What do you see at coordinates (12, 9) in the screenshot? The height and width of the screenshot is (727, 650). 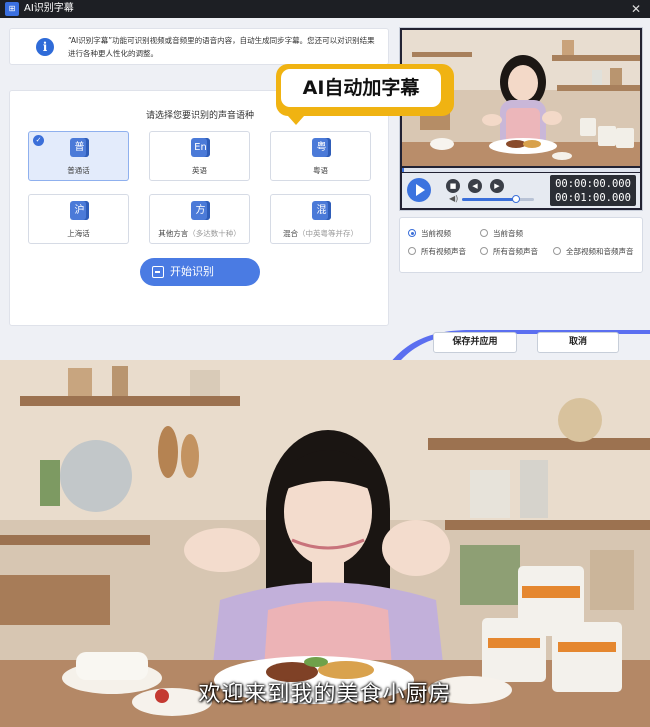 I see `subtitle-app-icon: ⊞` at bounding box center [12, 9].